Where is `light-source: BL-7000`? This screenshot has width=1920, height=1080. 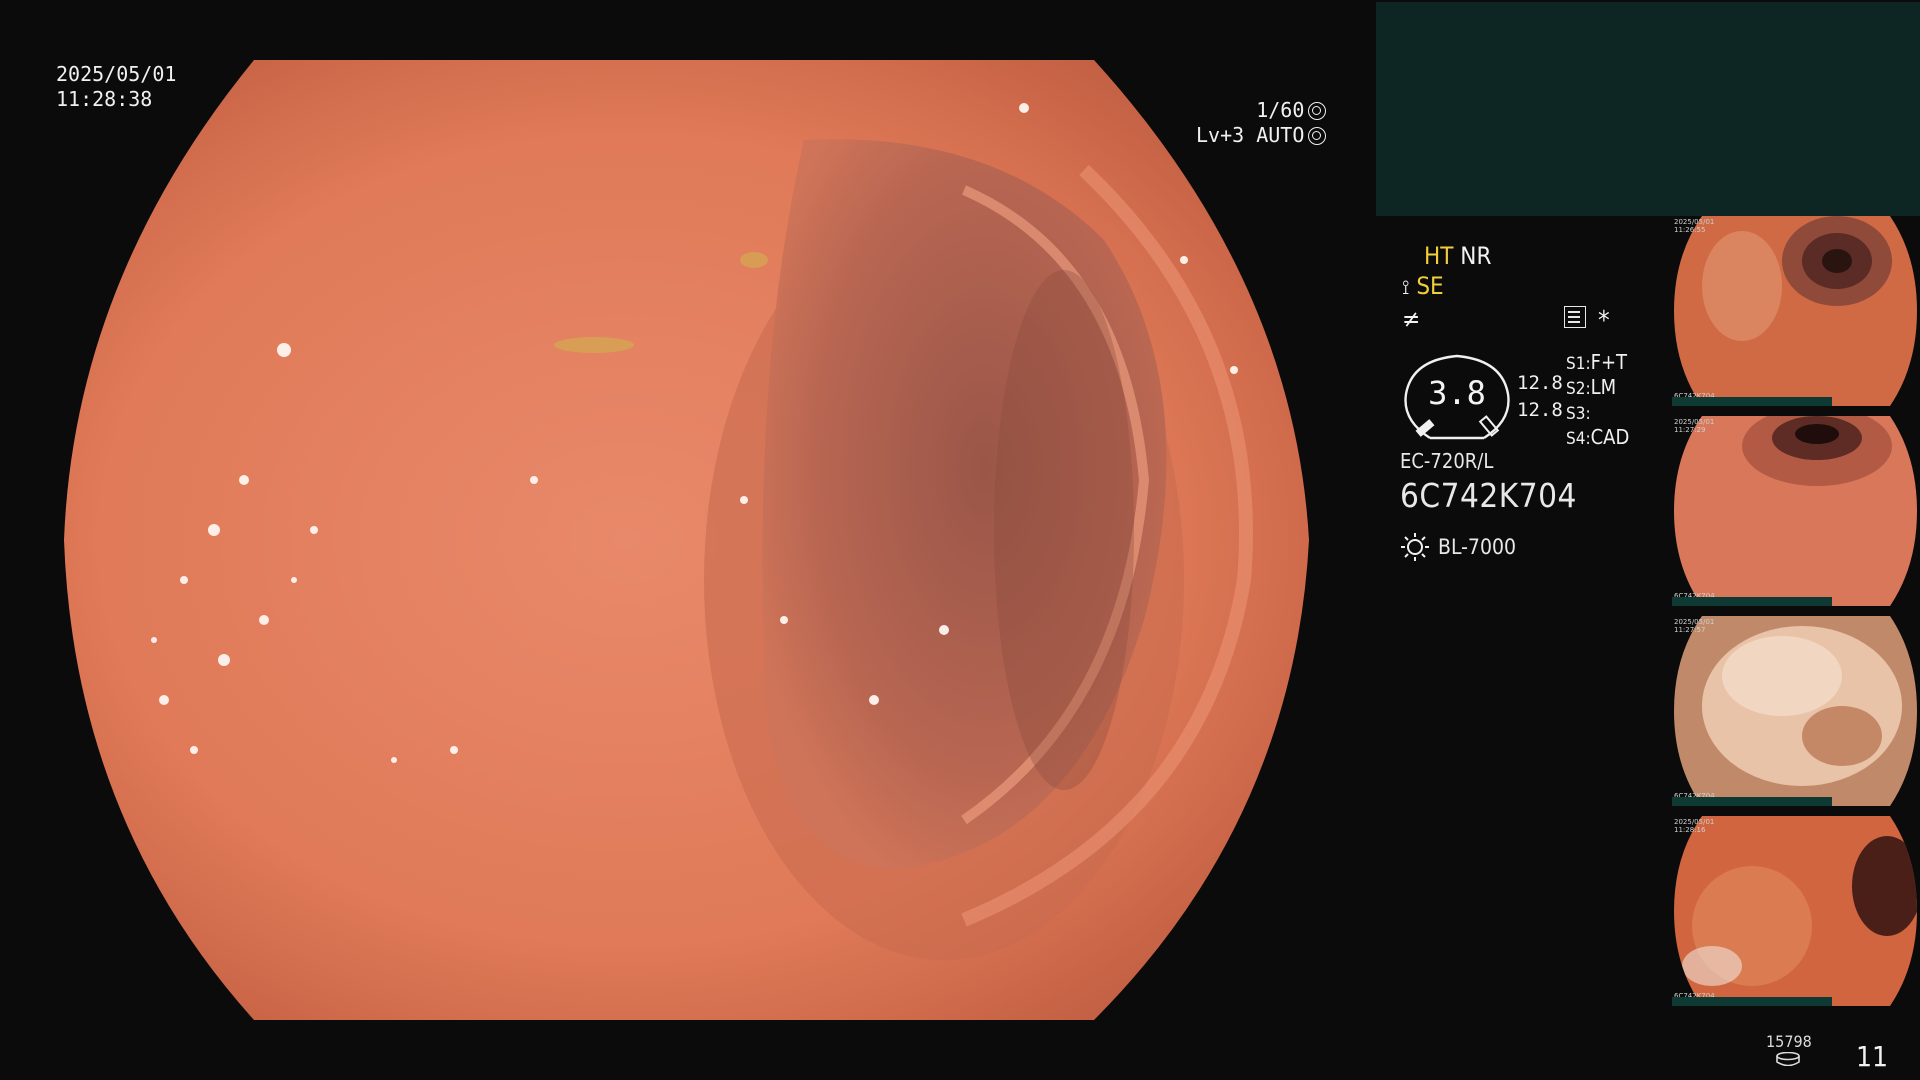 light-source: BL-7000 is located at coordinates (1458, 547).